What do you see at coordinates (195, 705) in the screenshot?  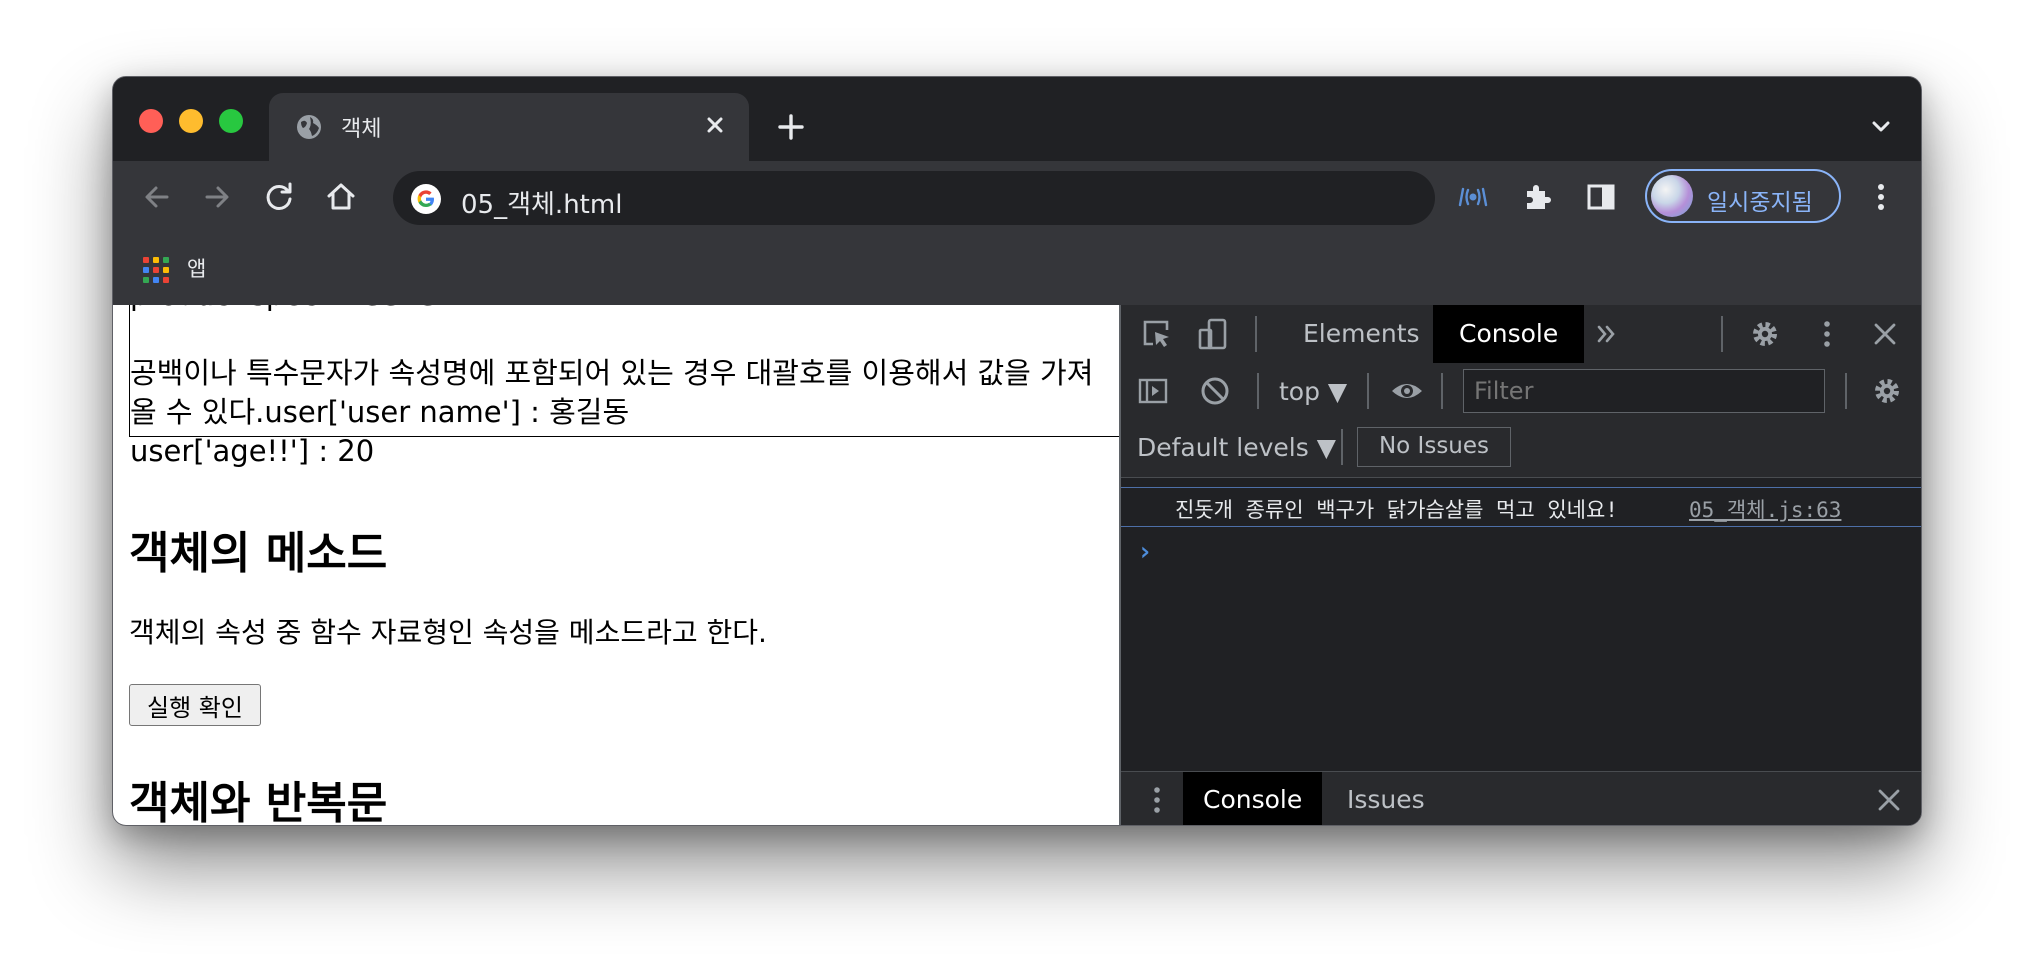 I see `run-check-button: 실행 확인` at bounding box center [195, 705].